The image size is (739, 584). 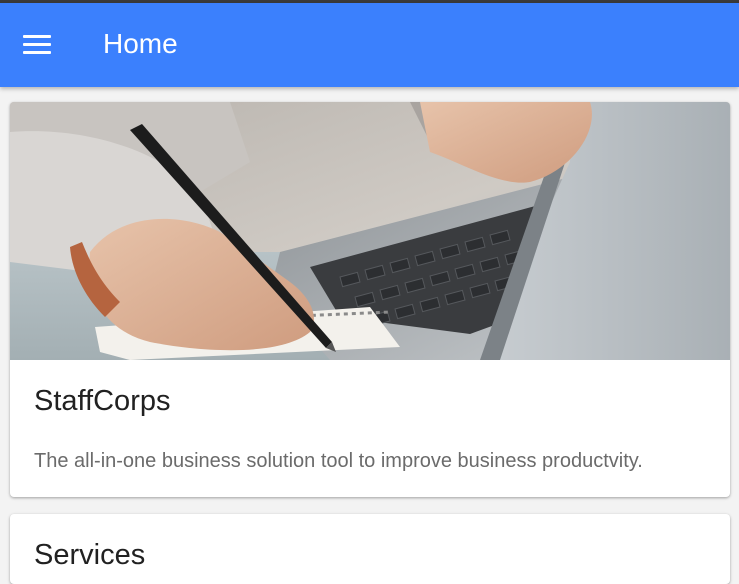 I want to click on hamburger-menu-icon, so click(x=37, y=45).